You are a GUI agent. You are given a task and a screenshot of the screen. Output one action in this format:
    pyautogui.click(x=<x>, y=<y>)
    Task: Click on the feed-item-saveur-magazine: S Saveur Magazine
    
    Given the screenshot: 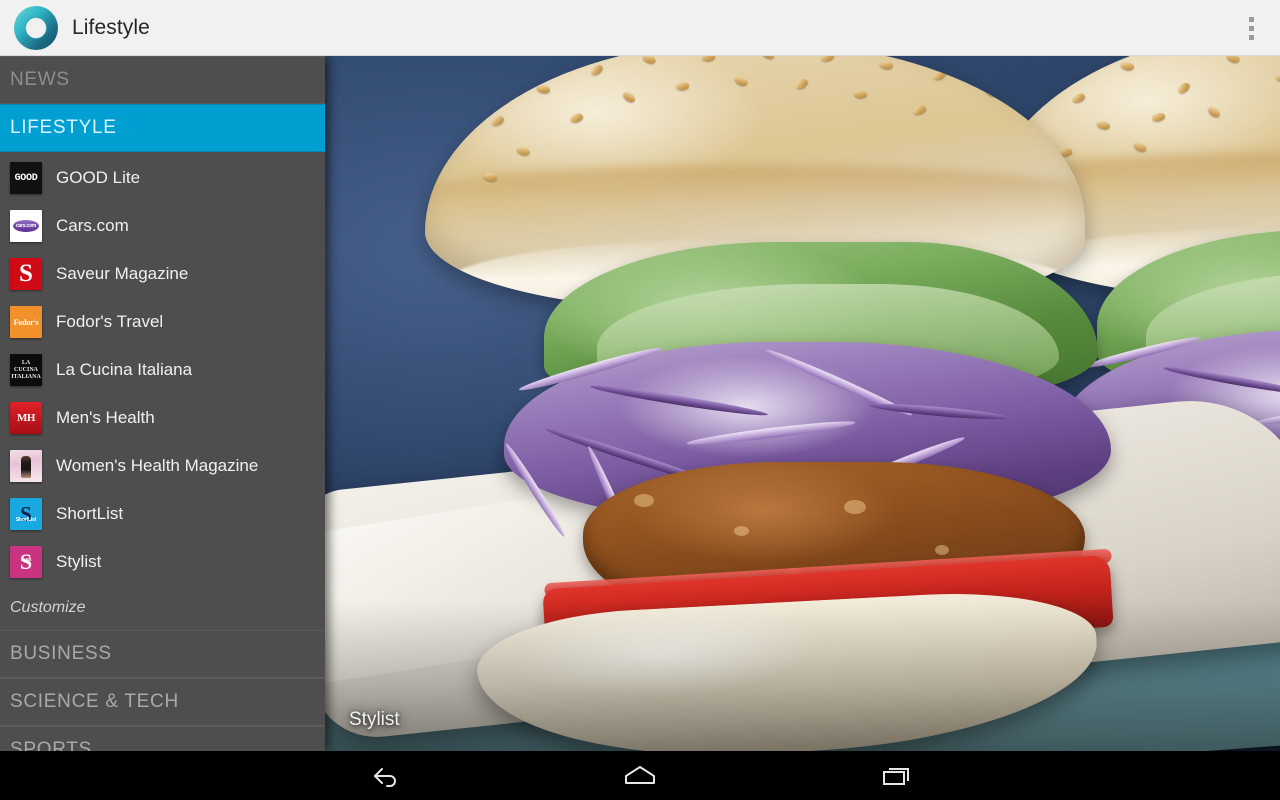 What is the action you would take?
    pyautogui.click(x=162, y=274)
    